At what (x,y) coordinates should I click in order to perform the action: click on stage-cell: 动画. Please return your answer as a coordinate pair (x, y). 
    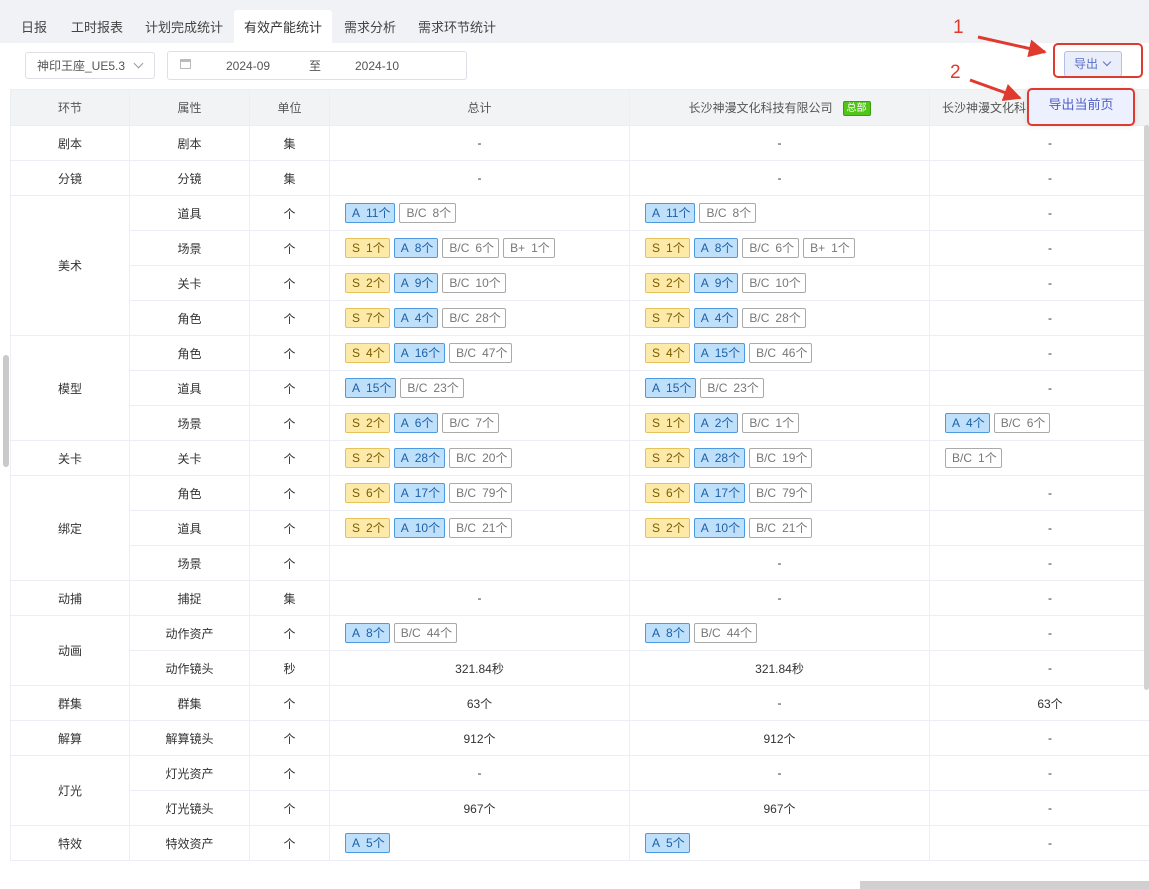
    Looking at the image, I should click on (70, 650).